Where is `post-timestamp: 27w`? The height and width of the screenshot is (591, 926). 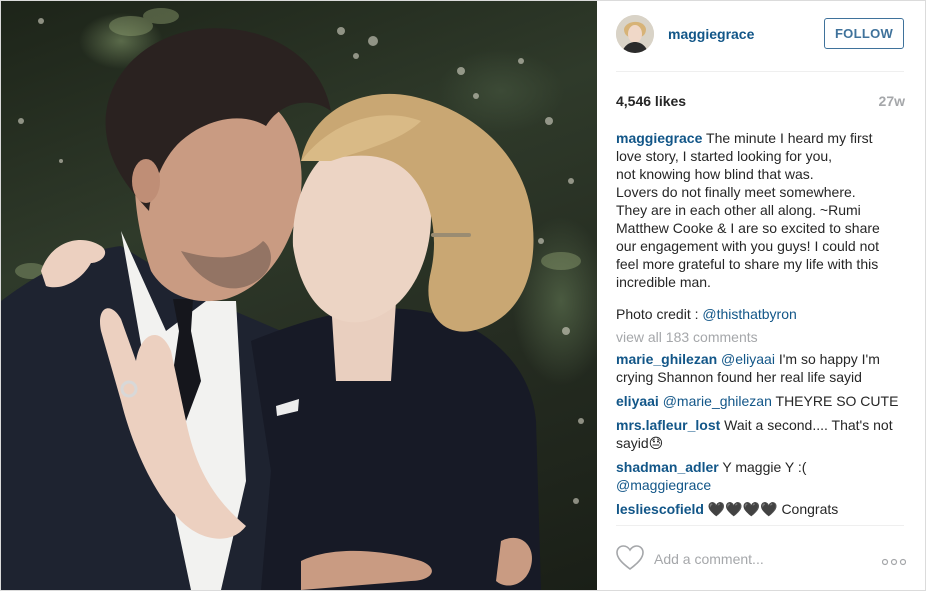 post-timestamp: 27w is located at coordinates (892, 101).